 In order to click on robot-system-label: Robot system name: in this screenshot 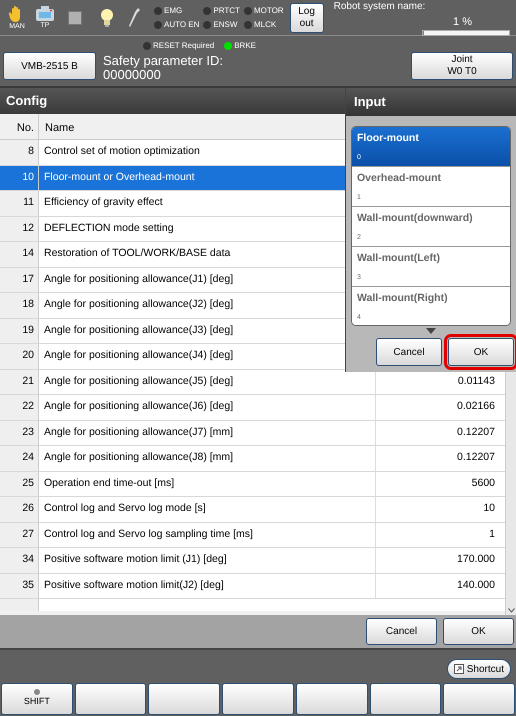, I will do `click(380, 7)`.